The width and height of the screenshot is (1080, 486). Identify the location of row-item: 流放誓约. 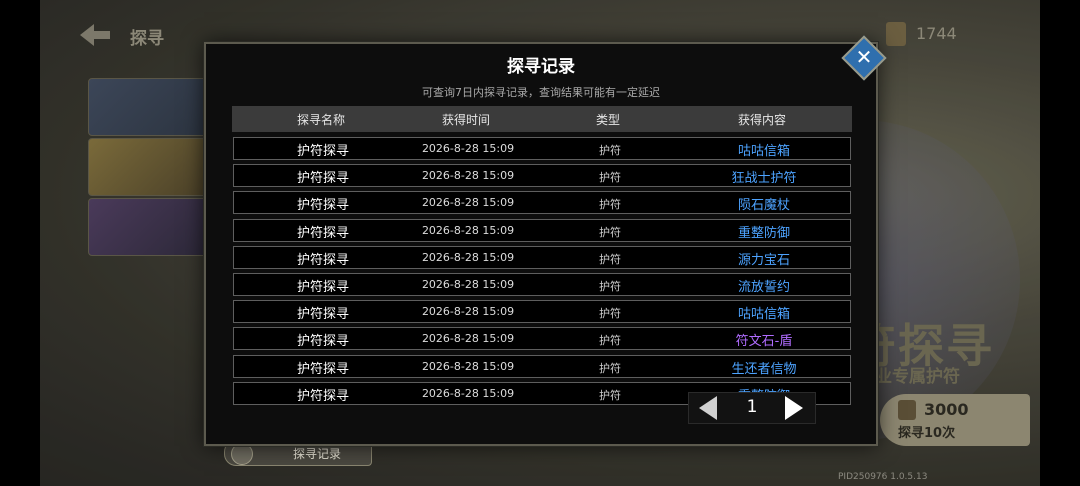
(763, 287).